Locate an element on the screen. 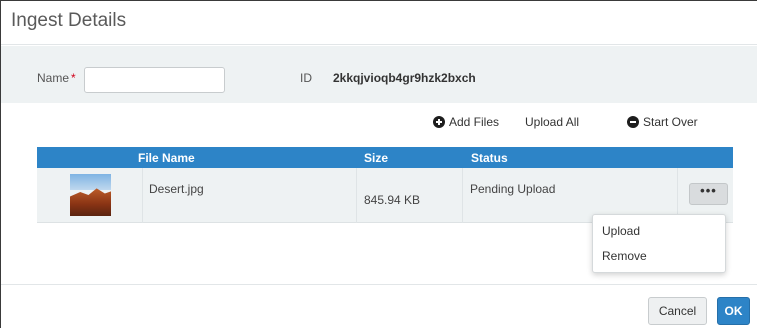  desert-thumbnail is located at coordinates (90, 195).